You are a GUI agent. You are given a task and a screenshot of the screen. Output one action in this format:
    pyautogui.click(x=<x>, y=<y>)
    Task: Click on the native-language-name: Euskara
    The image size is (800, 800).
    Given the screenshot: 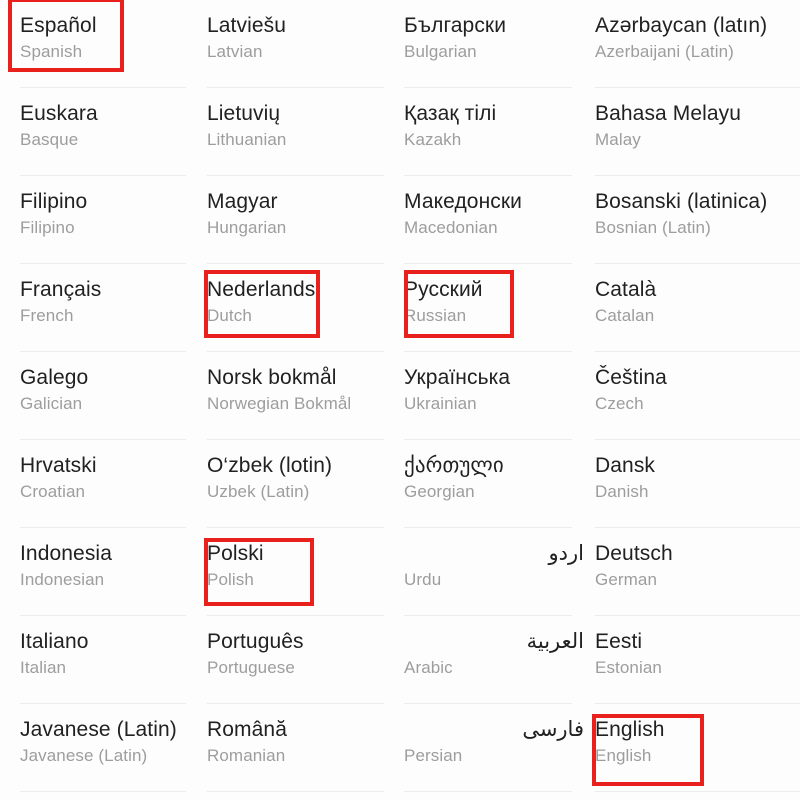 What is the action you would take?
    pyautogui.click(x=59, y=113)
    